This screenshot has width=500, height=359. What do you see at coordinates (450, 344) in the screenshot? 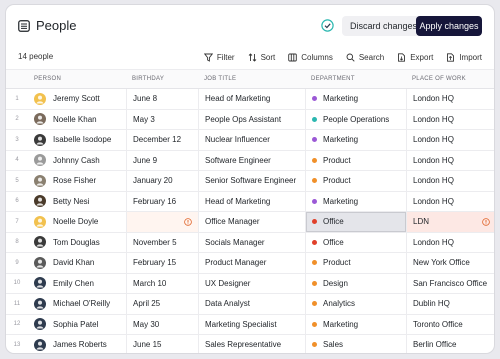
I see `place-of-work-cell: Berlin Office` at bounding box center [450, 344].